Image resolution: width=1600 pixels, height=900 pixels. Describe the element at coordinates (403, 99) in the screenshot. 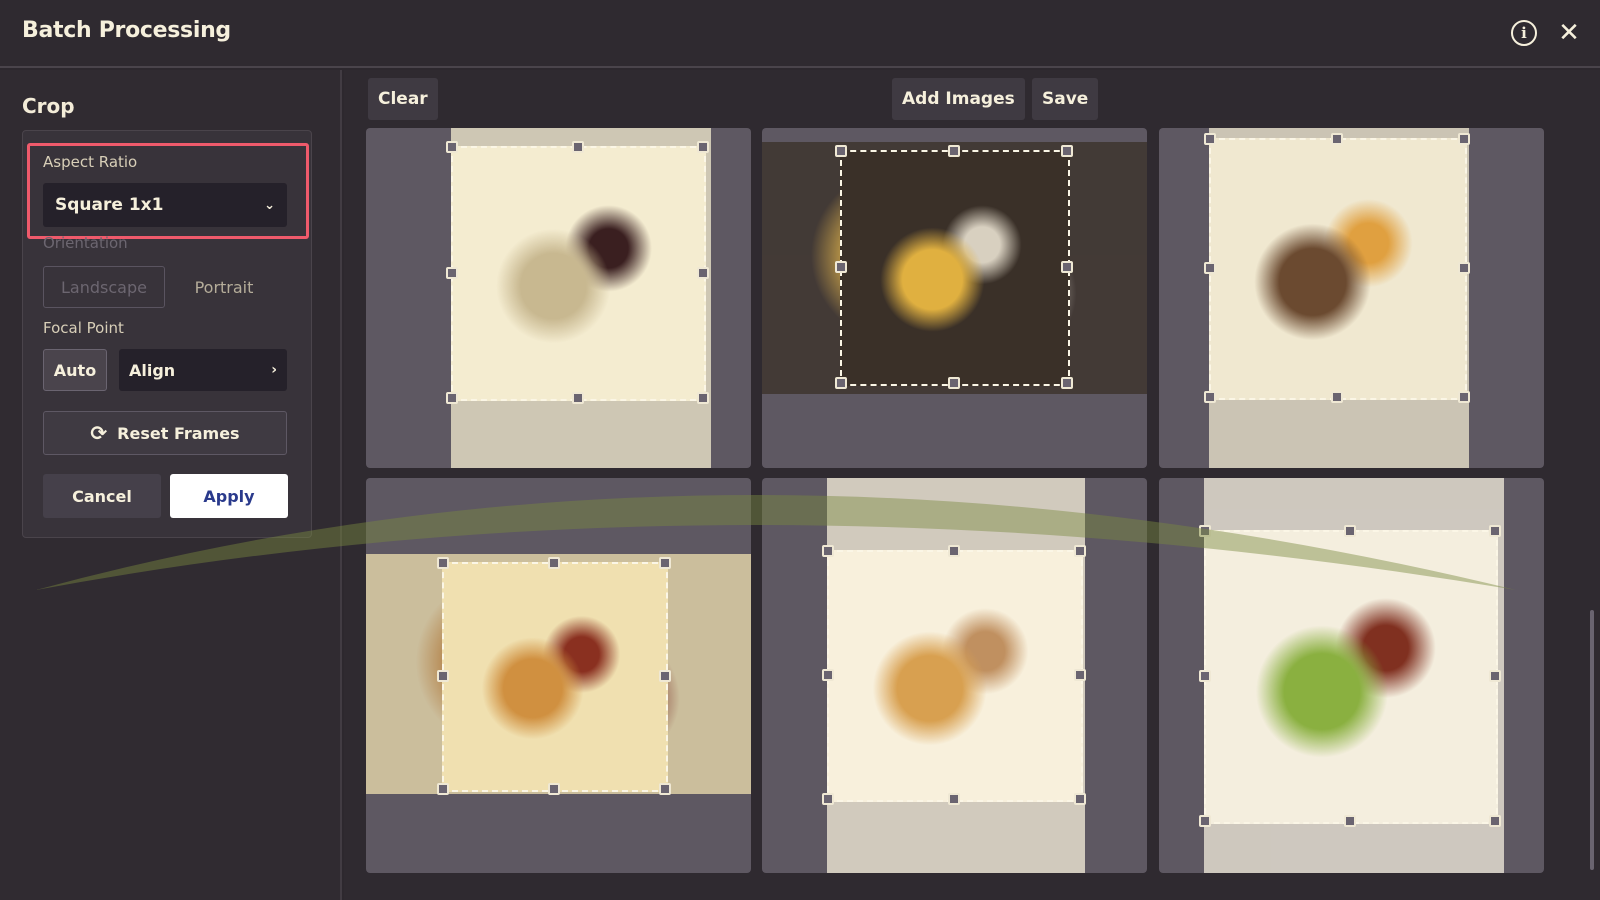

I see `clear-button: Clear` at that location.